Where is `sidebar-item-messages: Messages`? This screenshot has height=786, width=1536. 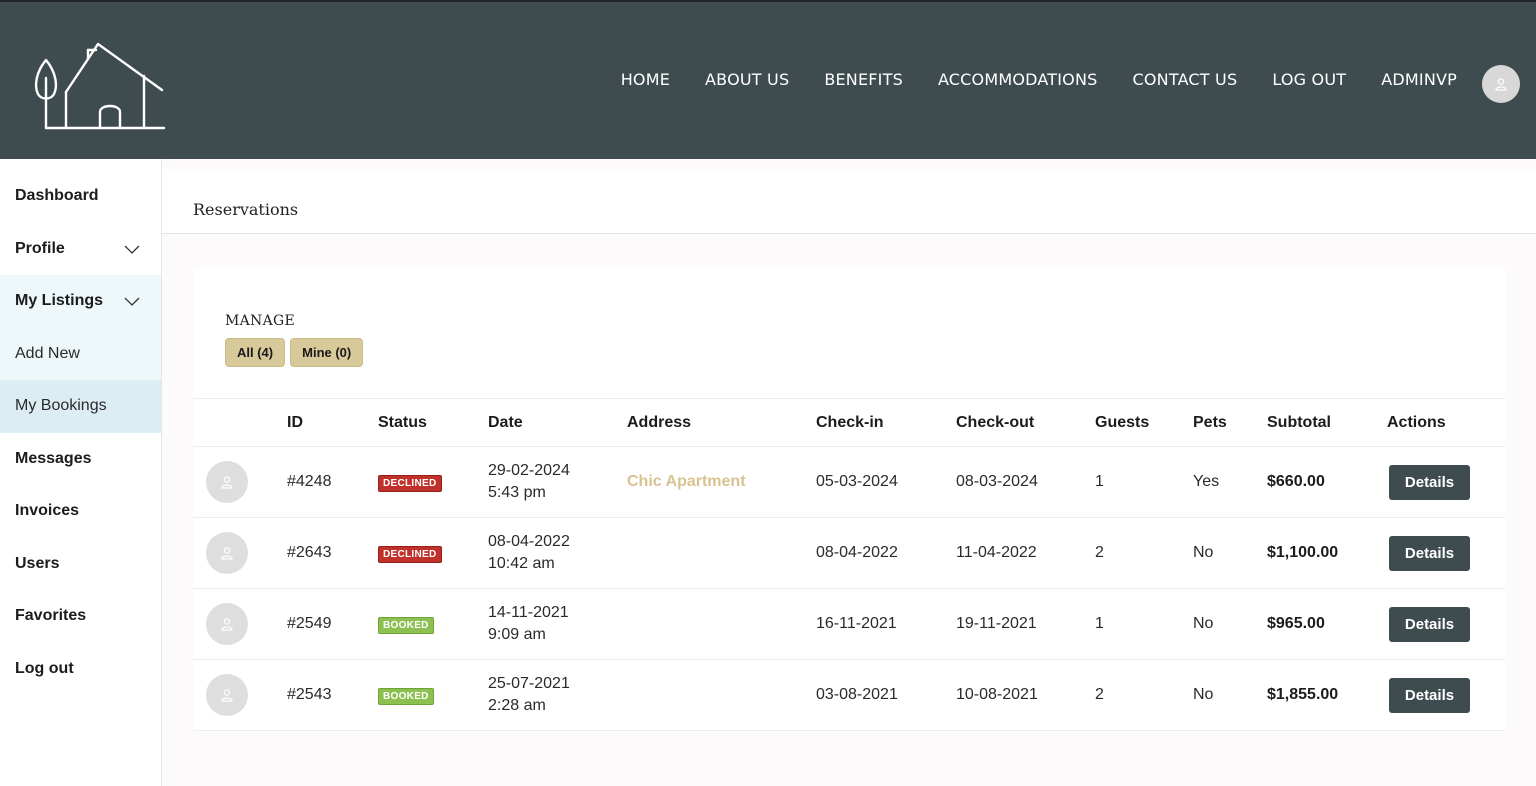 sidebar-item-messages: Messages is located at coordinates (80, 459).